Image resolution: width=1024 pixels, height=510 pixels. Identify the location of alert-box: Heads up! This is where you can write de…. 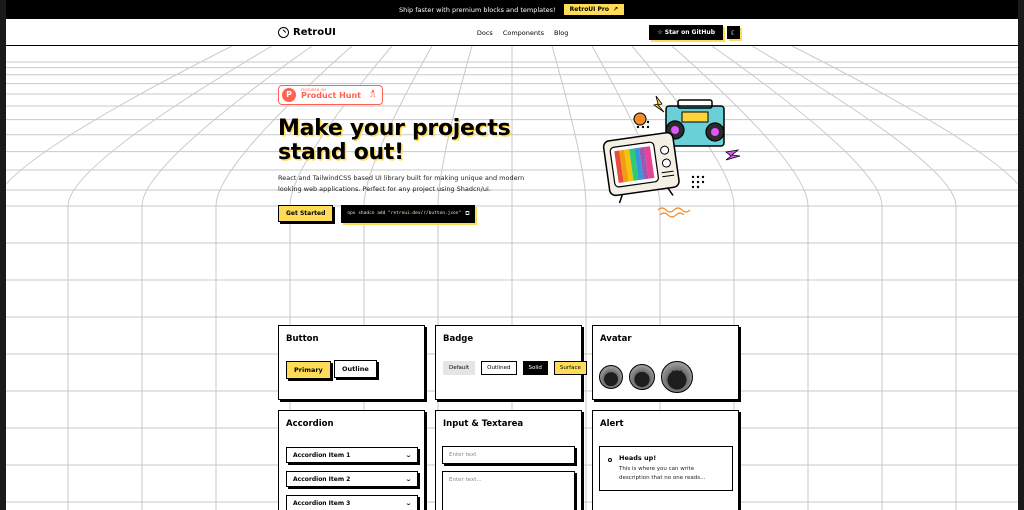
(666, 468).